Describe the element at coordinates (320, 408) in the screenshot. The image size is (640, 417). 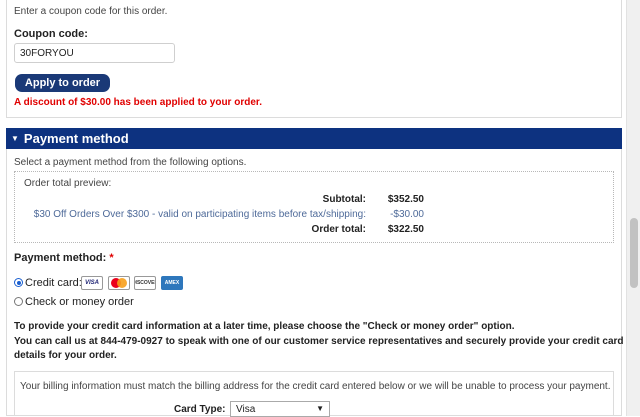
I see `chevron-down-icon: ▼` at that location.